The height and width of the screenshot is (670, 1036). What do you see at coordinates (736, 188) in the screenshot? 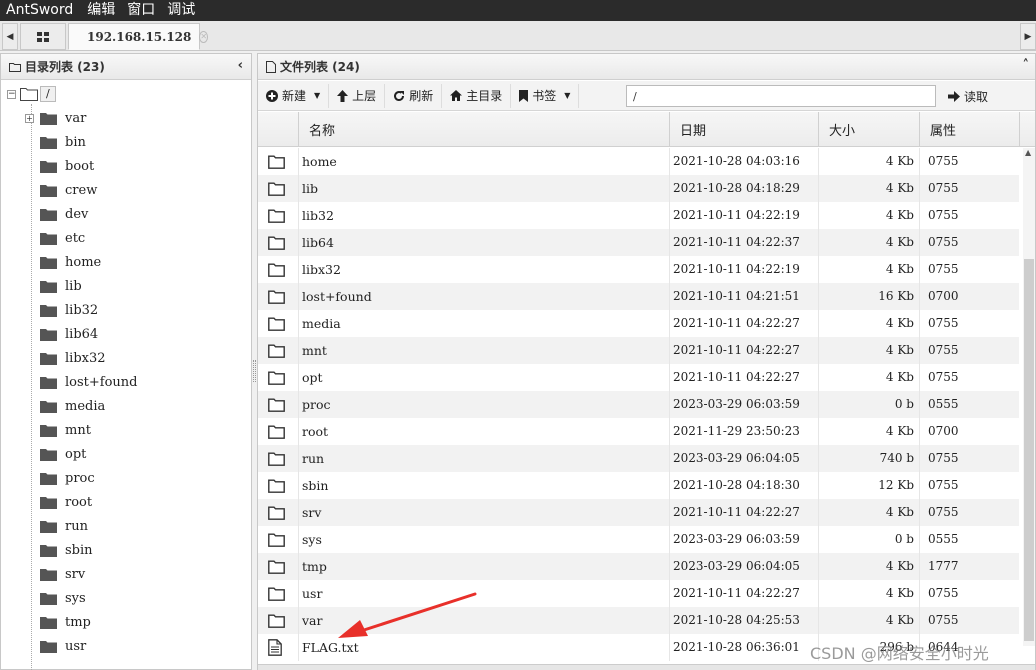
I see `cell-date: 2021-10-28 04:18:29` at bounding box center [736, 188].